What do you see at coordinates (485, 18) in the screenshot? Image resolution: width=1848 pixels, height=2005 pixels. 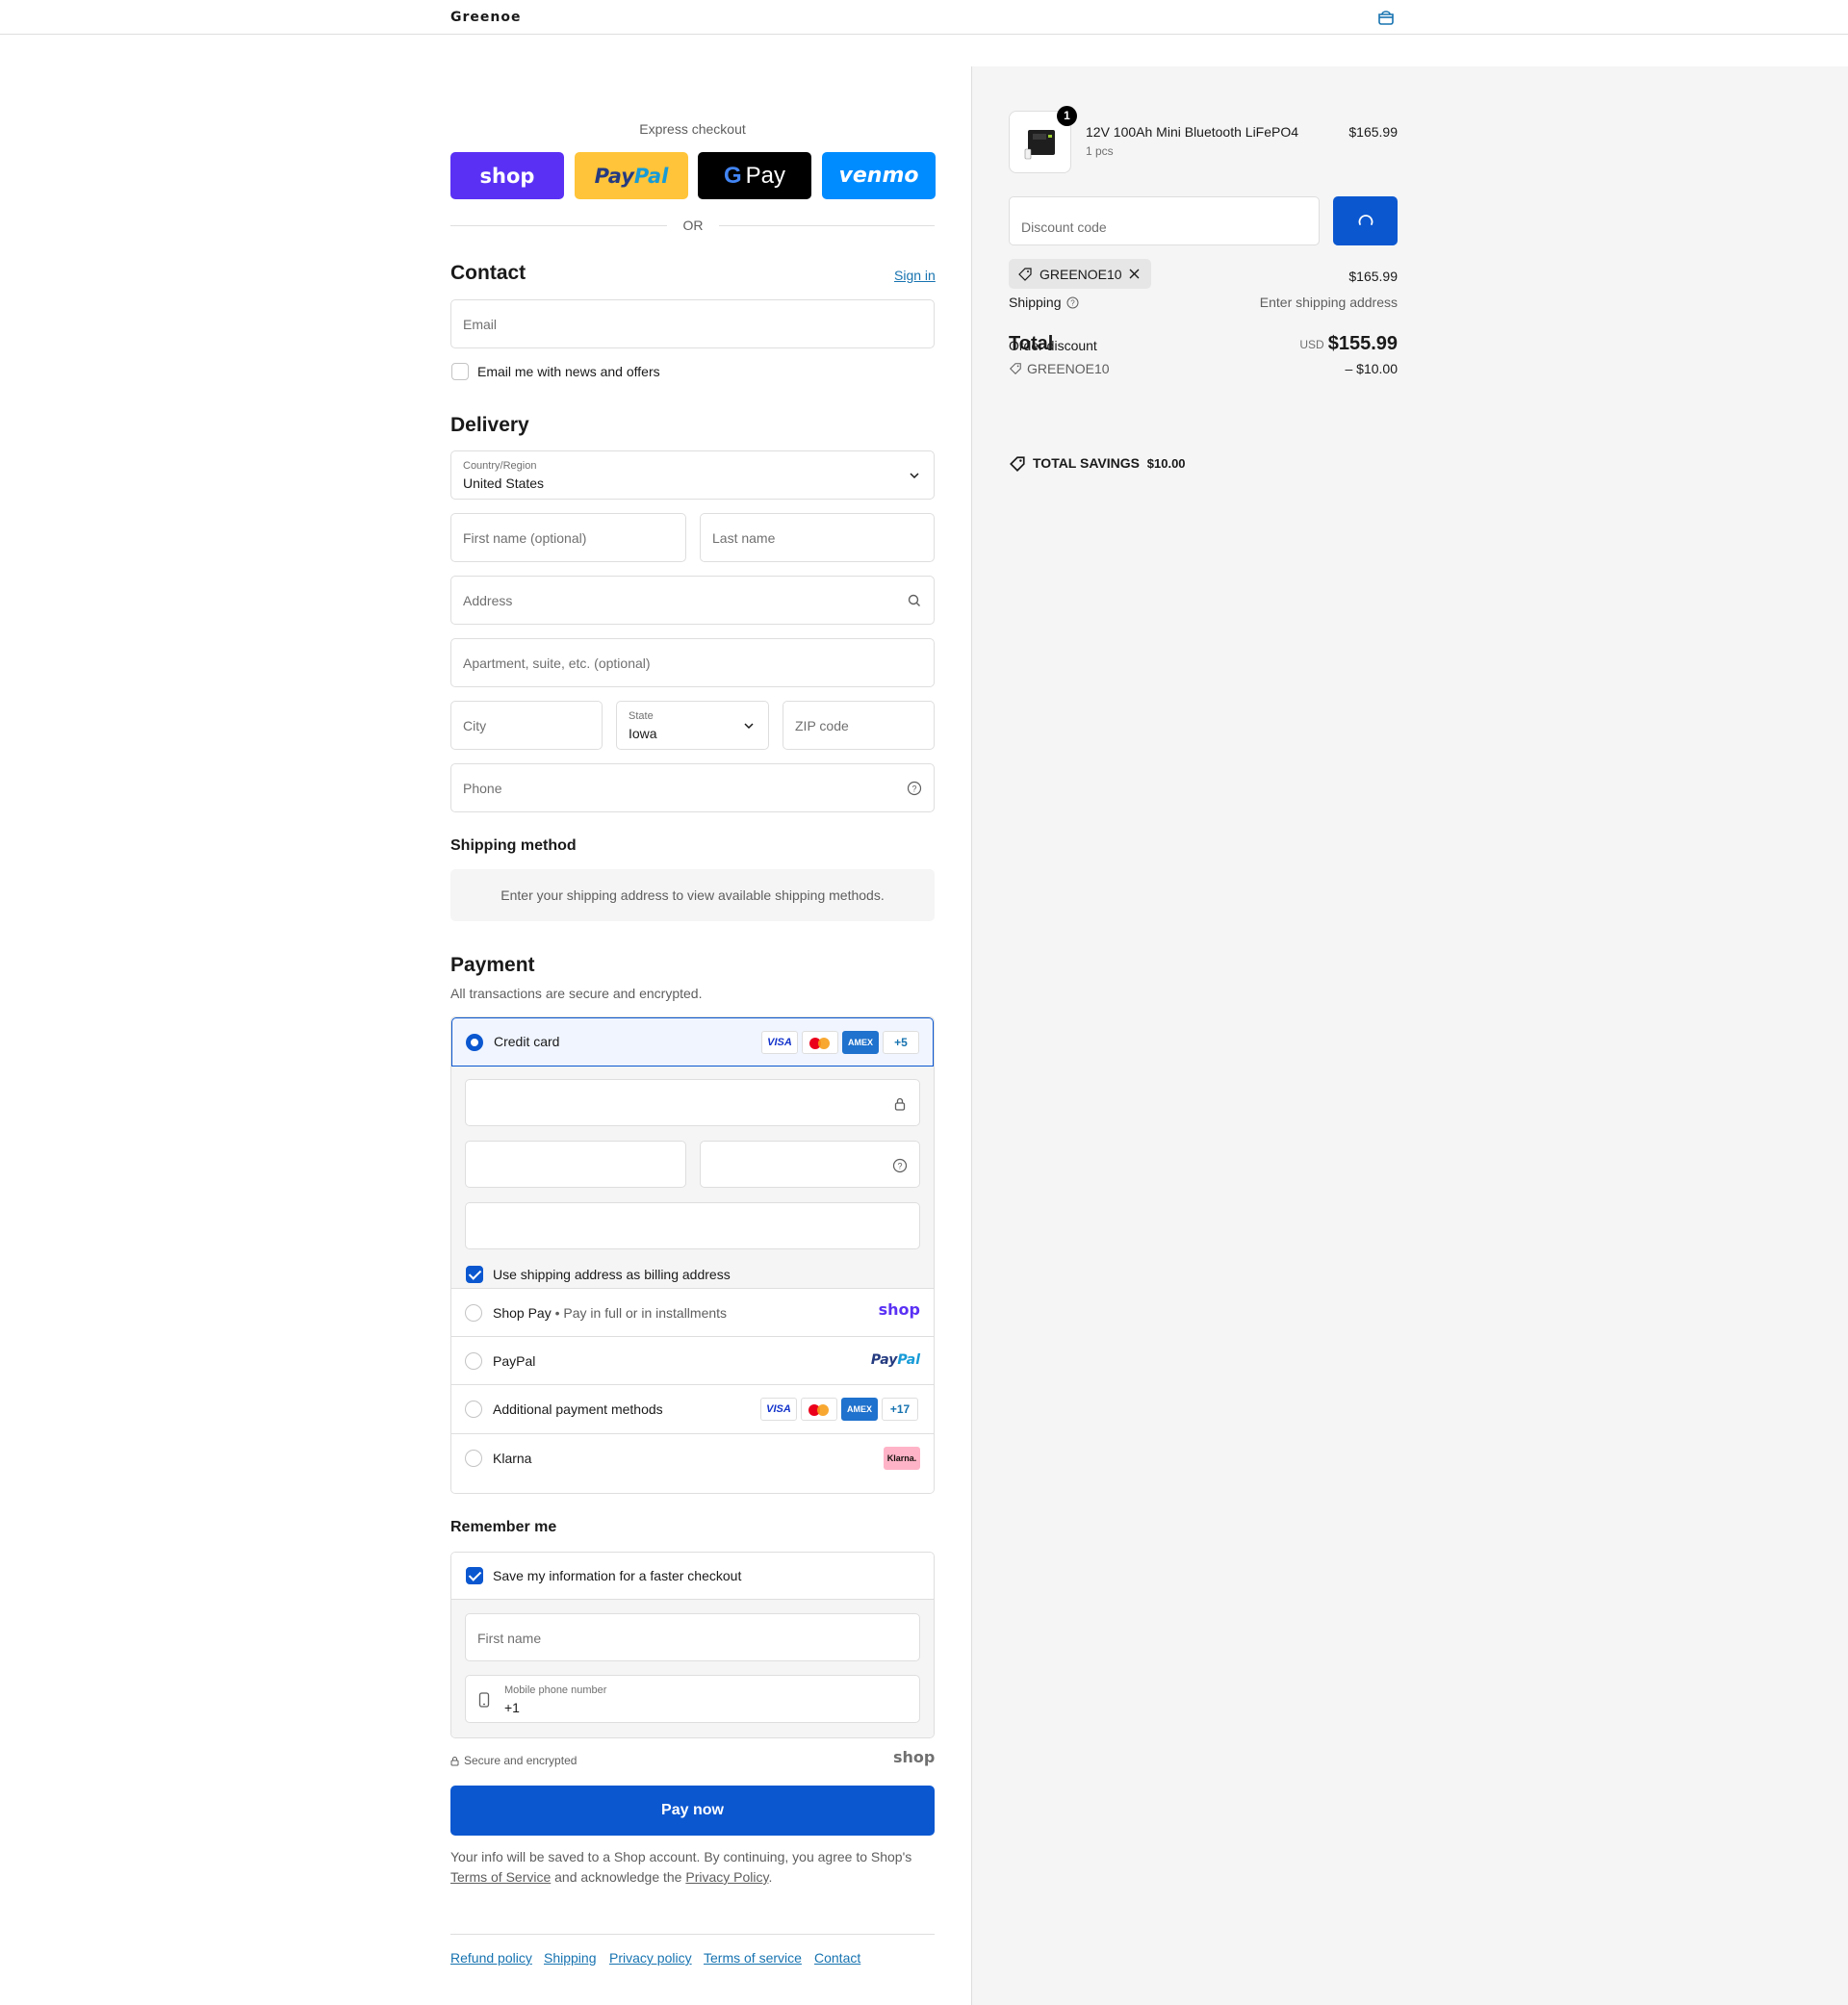 I see `store-logo: Greenoe` at bounding box center [485, 18].